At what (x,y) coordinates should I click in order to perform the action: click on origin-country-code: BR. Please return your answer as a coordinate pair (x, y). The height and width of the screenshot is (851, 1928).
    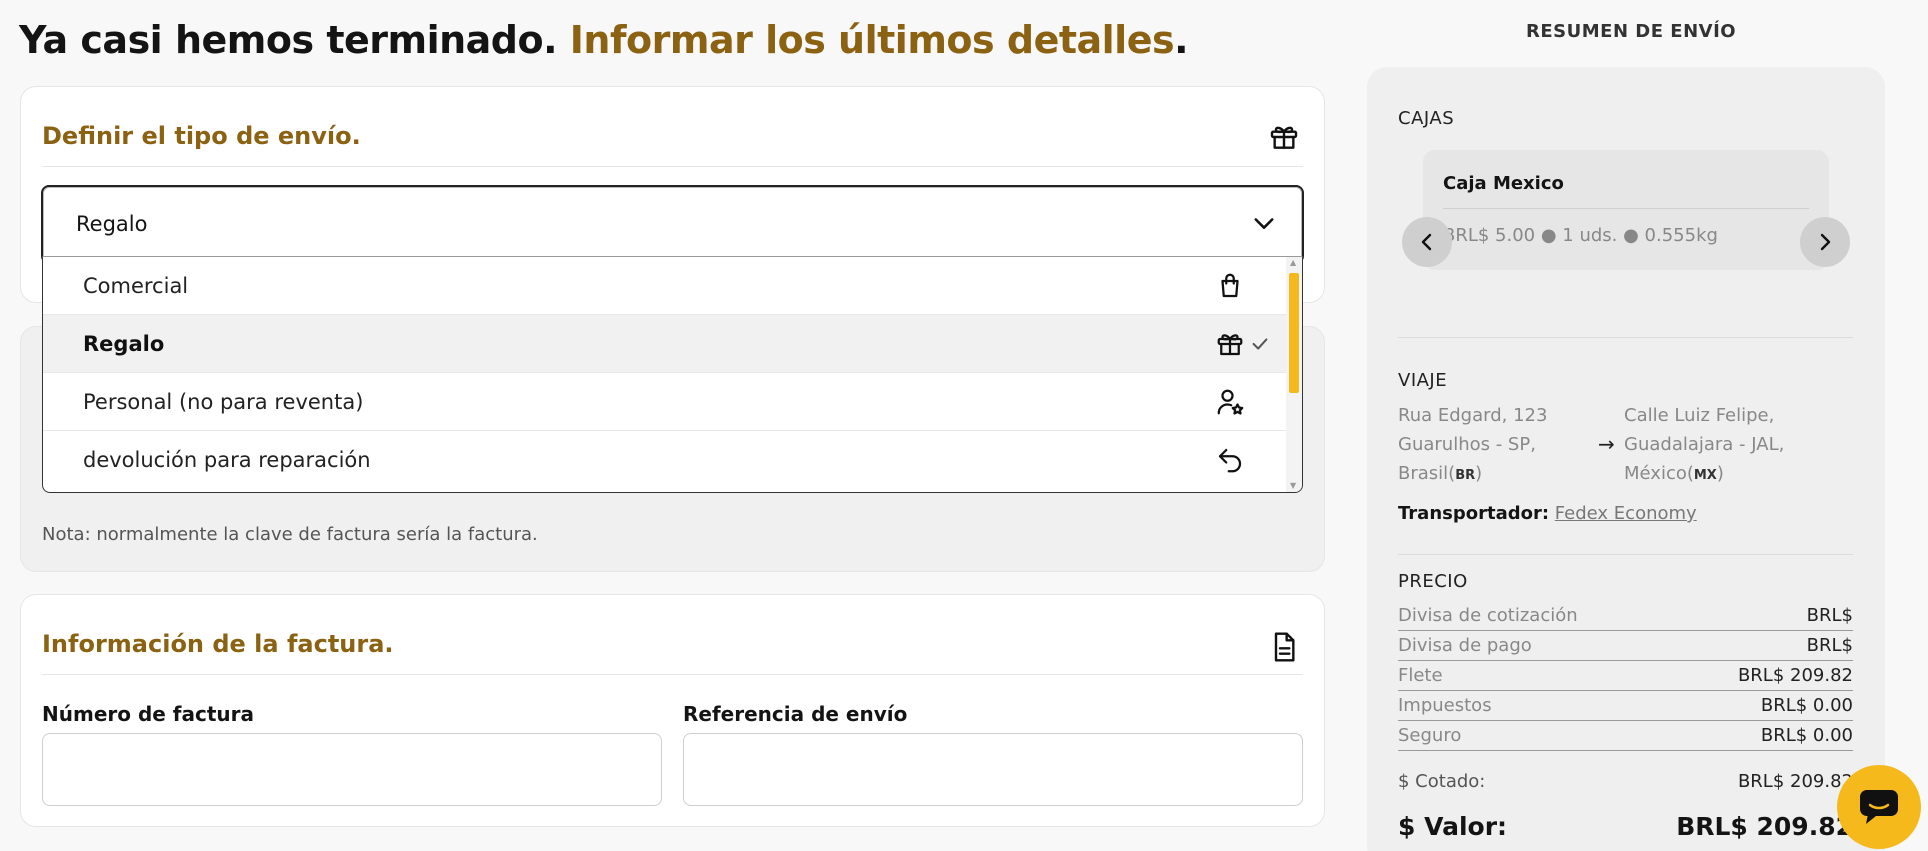
    Looking at the image, I should click on (1465, 475).